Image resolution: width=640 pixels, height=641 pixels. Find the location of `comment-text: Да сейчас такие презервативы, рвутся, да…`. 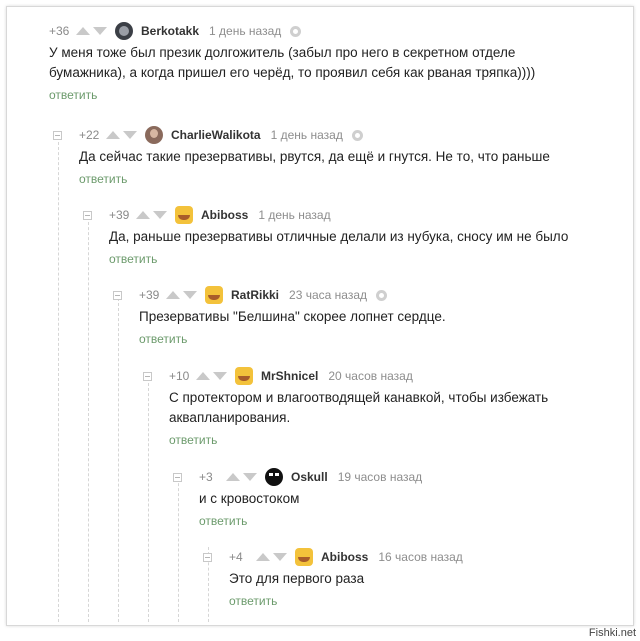

comment-text: Да сейчас такие презервативы, рвутся, да… is located at coordinates (314, 156).